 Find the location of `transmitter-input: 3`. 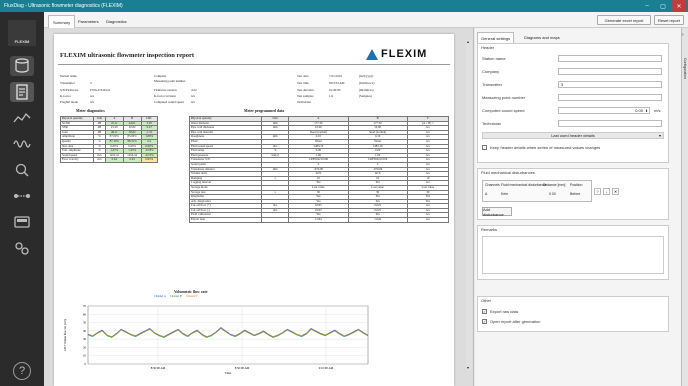

transmitter-input: 3 is located at coordinates (610, 84).